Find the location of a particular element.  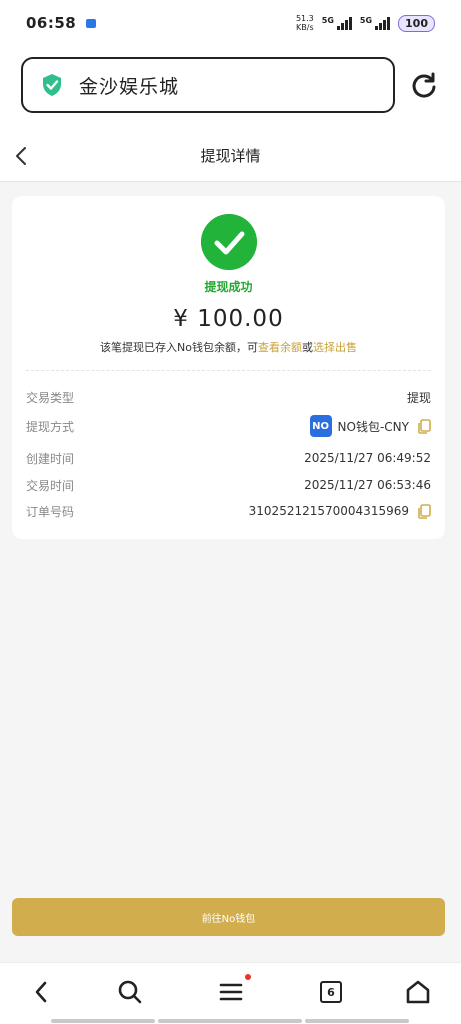

tab-count-icon: 6 is located at coordinates (331, 992).